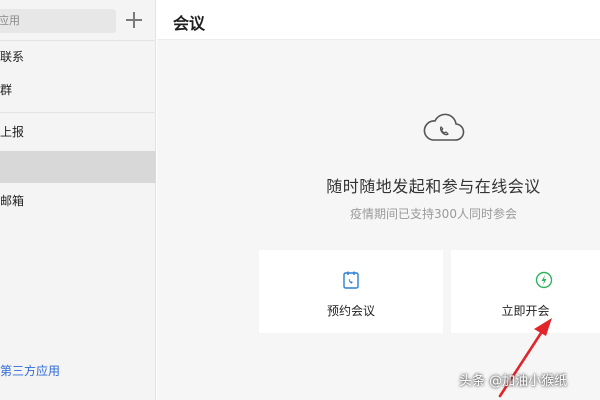 This screenshot has height=400, width=600. What do you see at coordinates (444, 127) in the screenshot?
I see `cloud-phone-icon` at bounding box center [444, 127].